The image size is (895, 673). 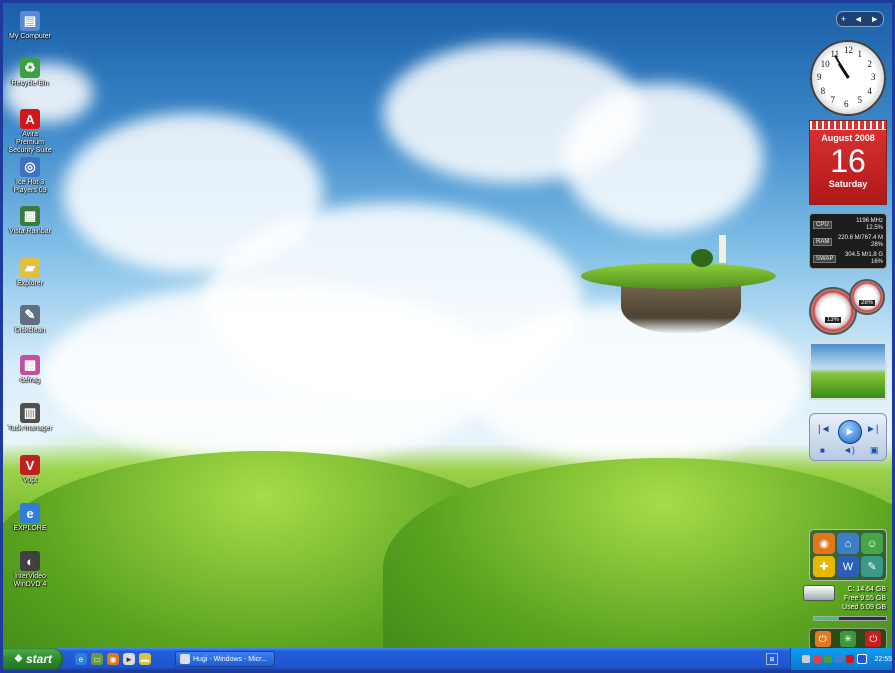 I want to click on swap-tag: SWAP, so click(x=825, y=258).